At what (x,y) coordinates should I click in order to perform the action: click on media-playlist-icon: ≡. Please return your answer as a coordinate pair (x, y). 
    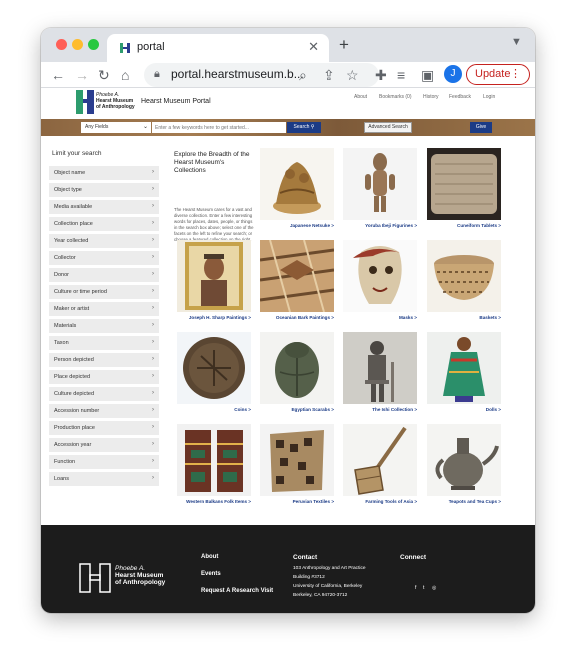
    Looking at the image, I should click on (401, 75).